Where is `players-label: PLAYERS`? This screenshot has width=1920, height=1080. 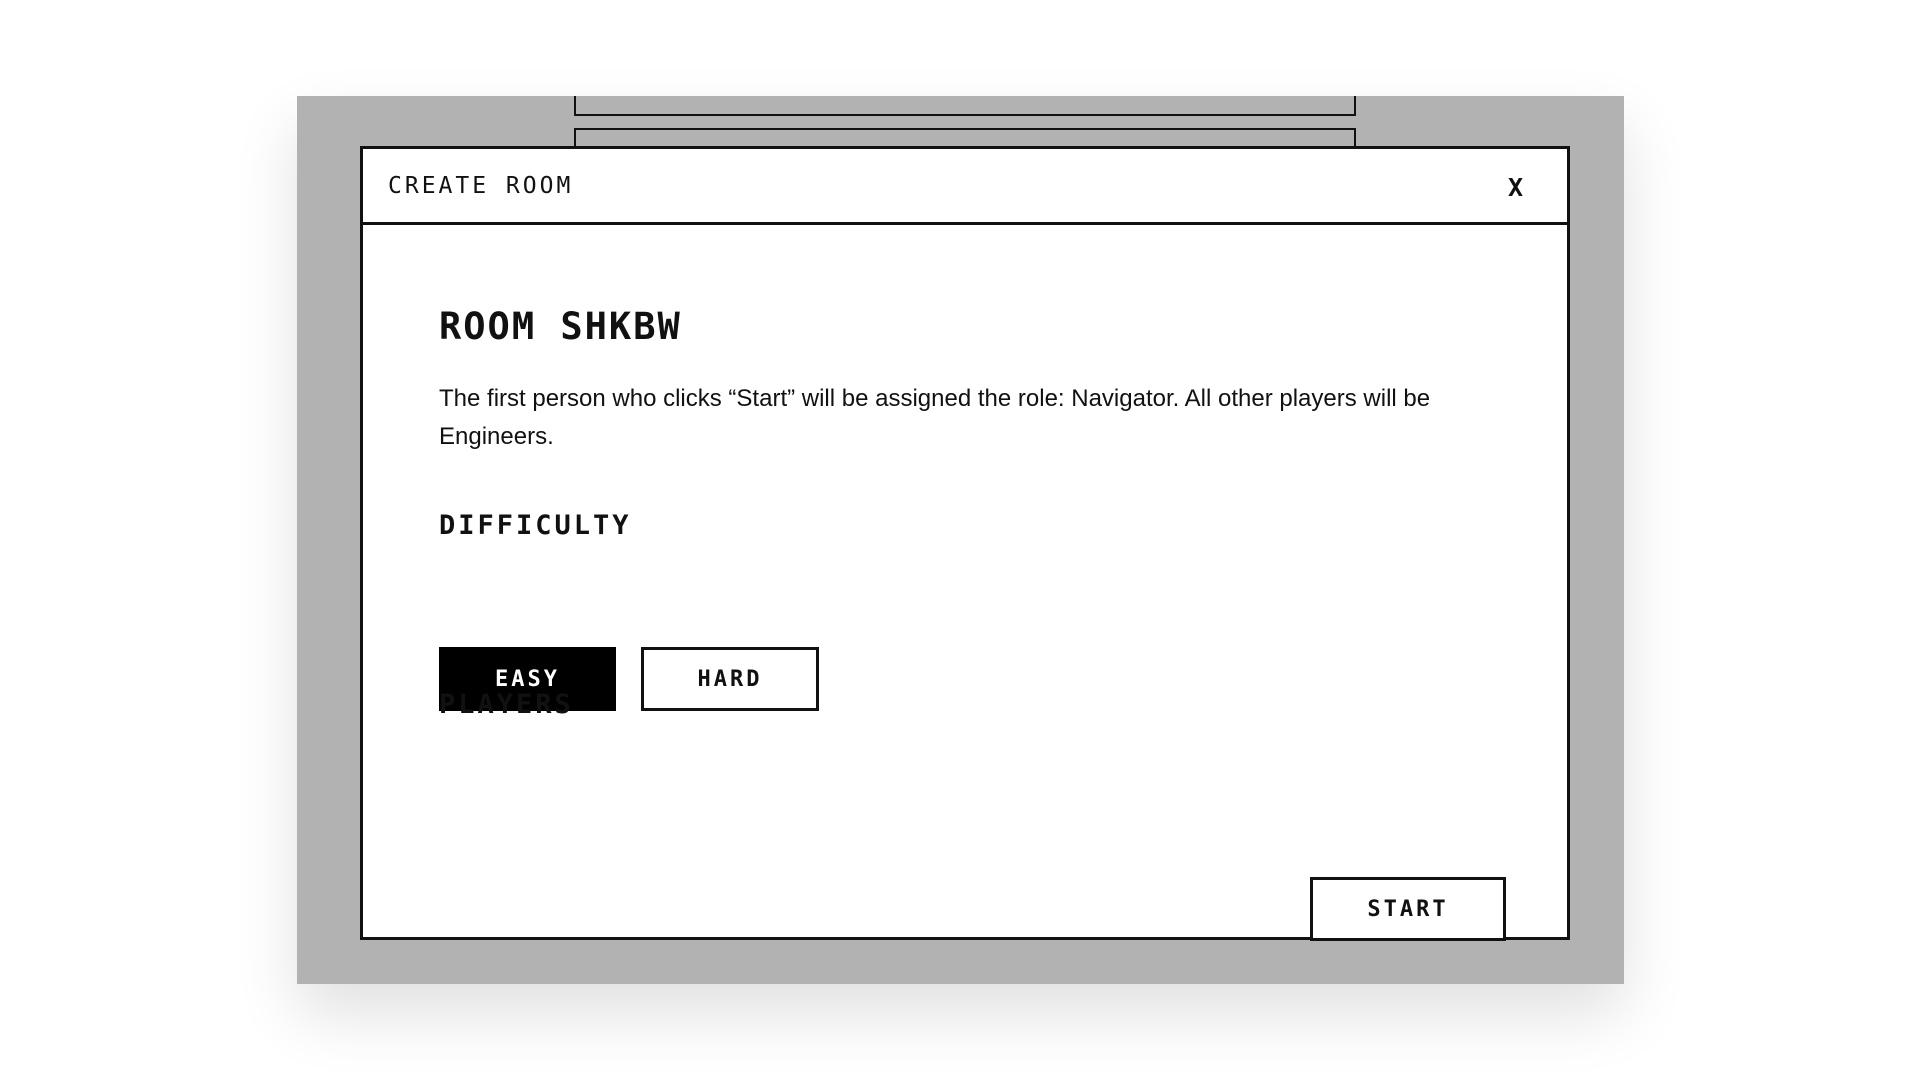
players-label: PLAYERS is located at coordinates (506, 704).